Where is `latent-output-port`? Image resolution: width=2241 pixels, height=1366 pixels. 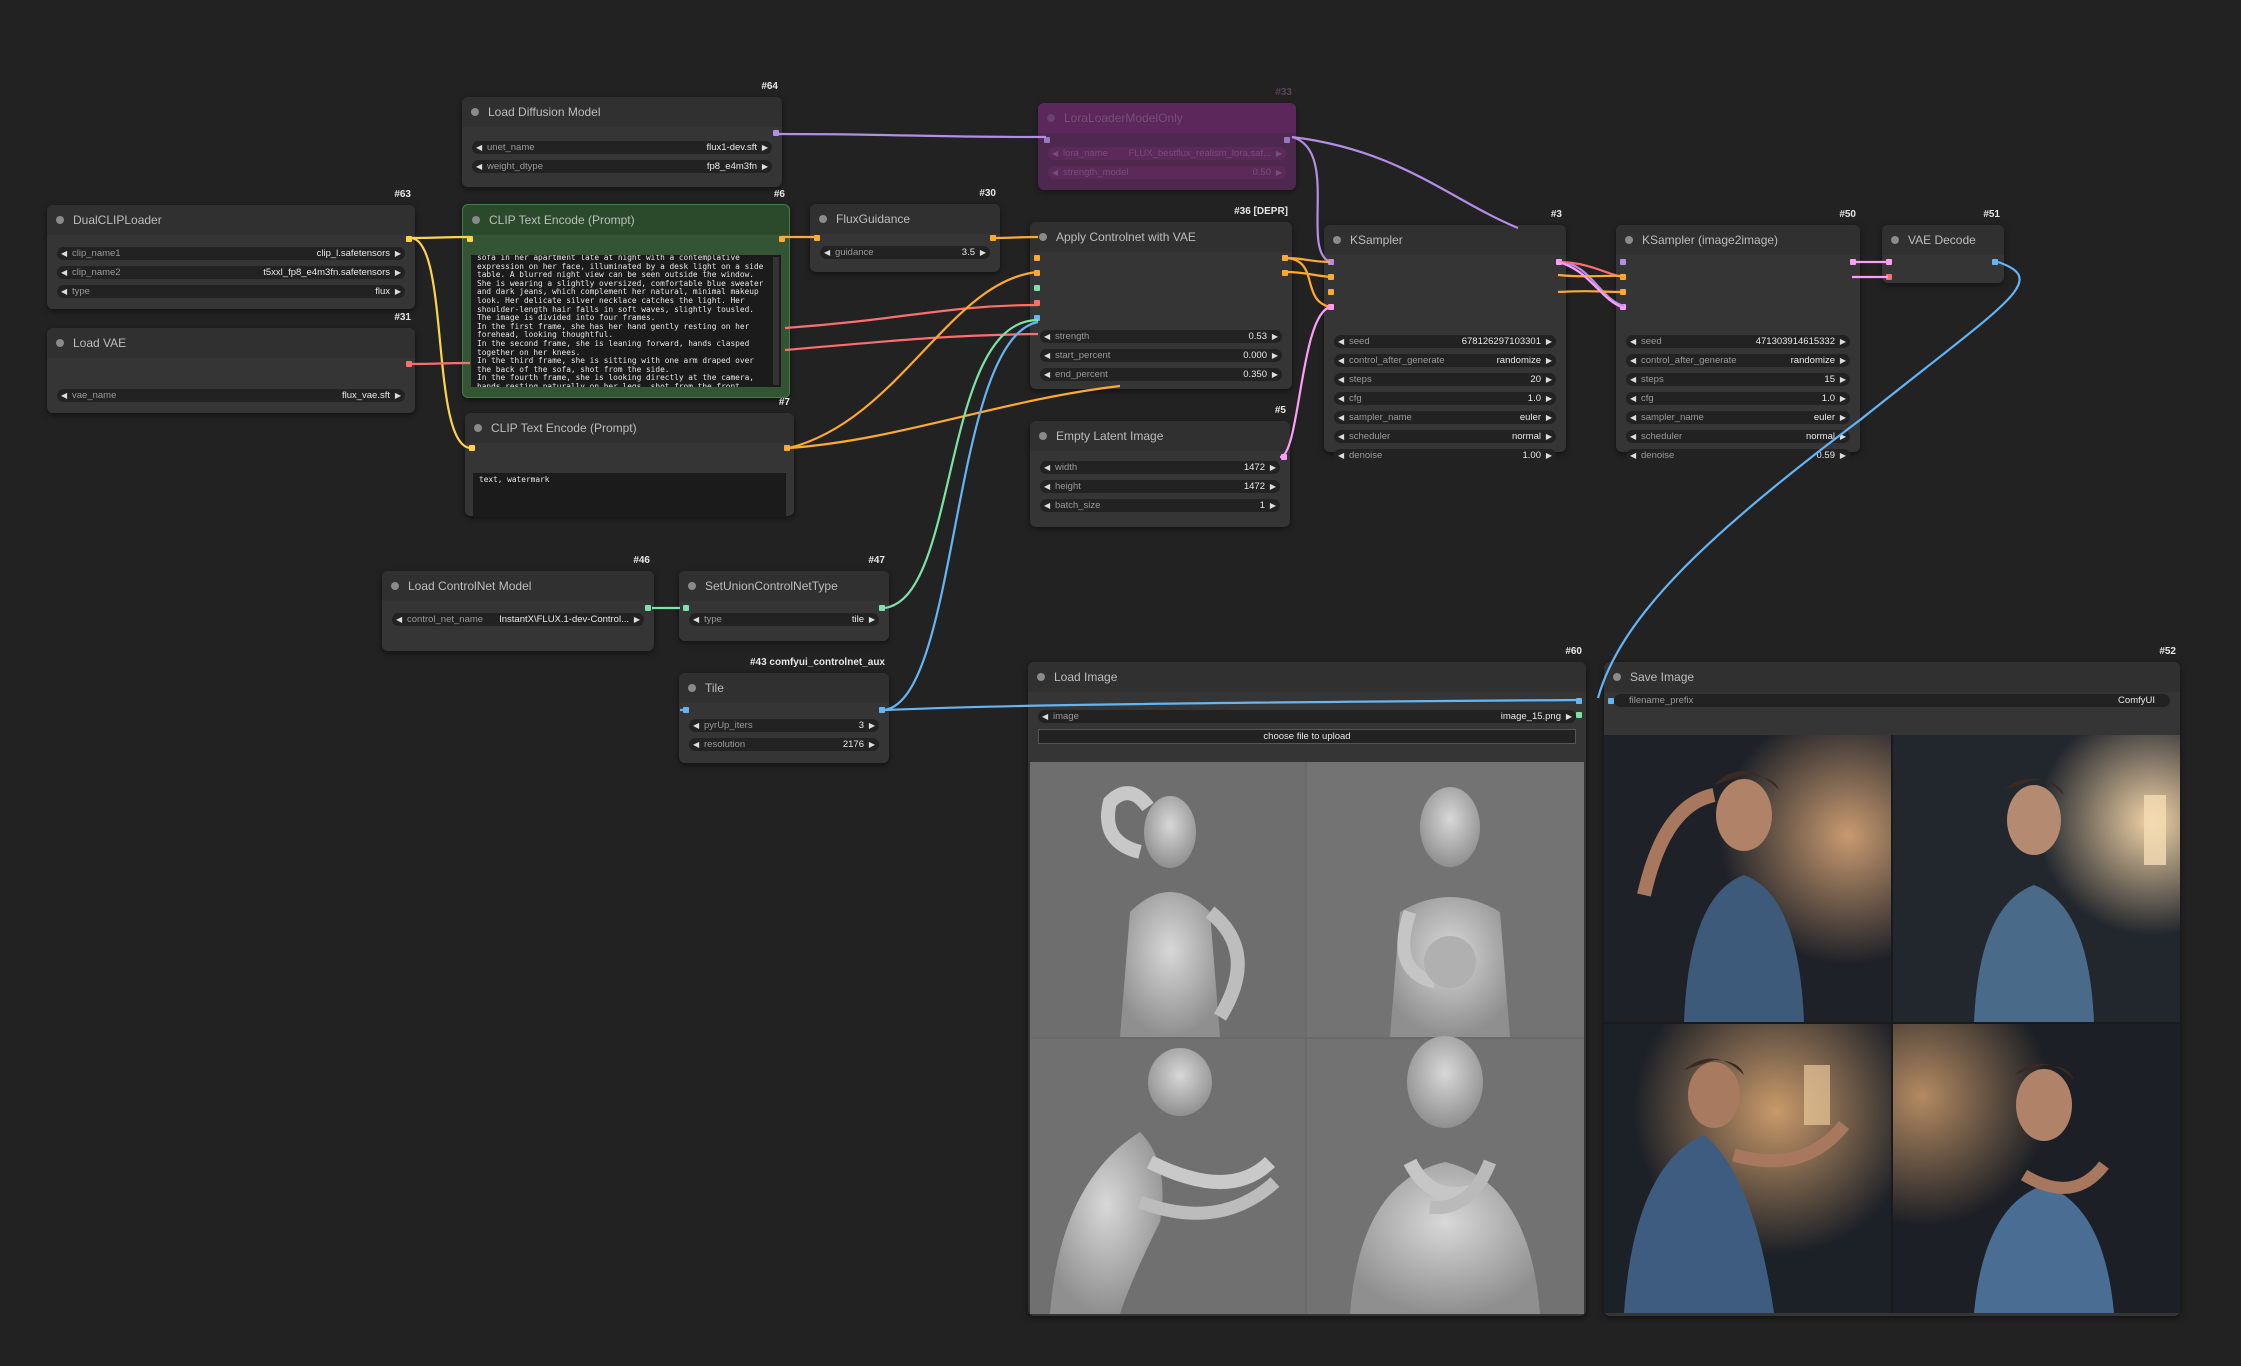 latent-output-port is located at coordinates (1284, 457).